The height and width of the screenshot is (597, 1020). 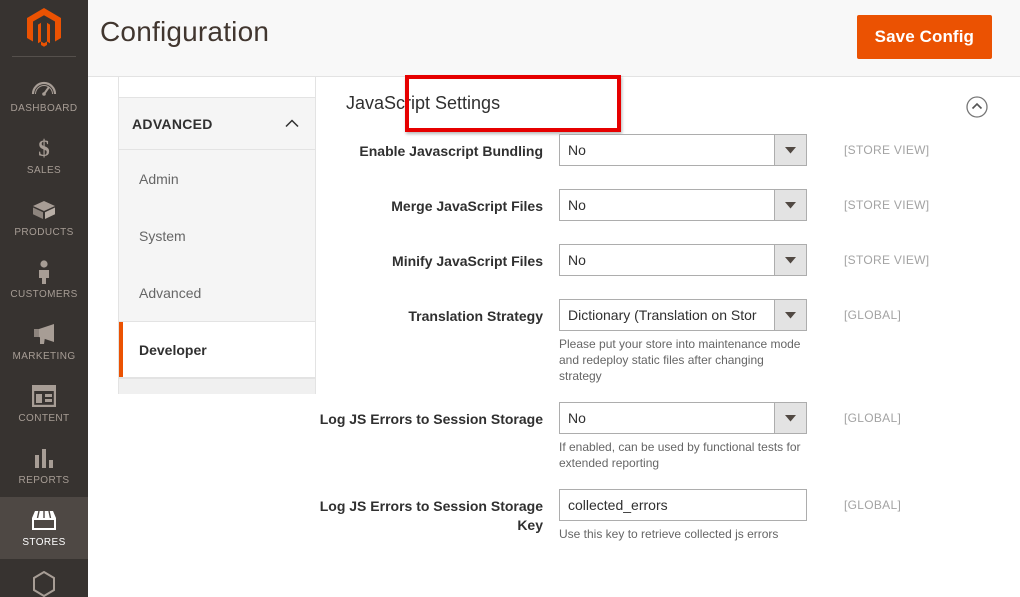 I want to click on select-value: Dictionary (Translation on Stor, so click(x=666, y=315).